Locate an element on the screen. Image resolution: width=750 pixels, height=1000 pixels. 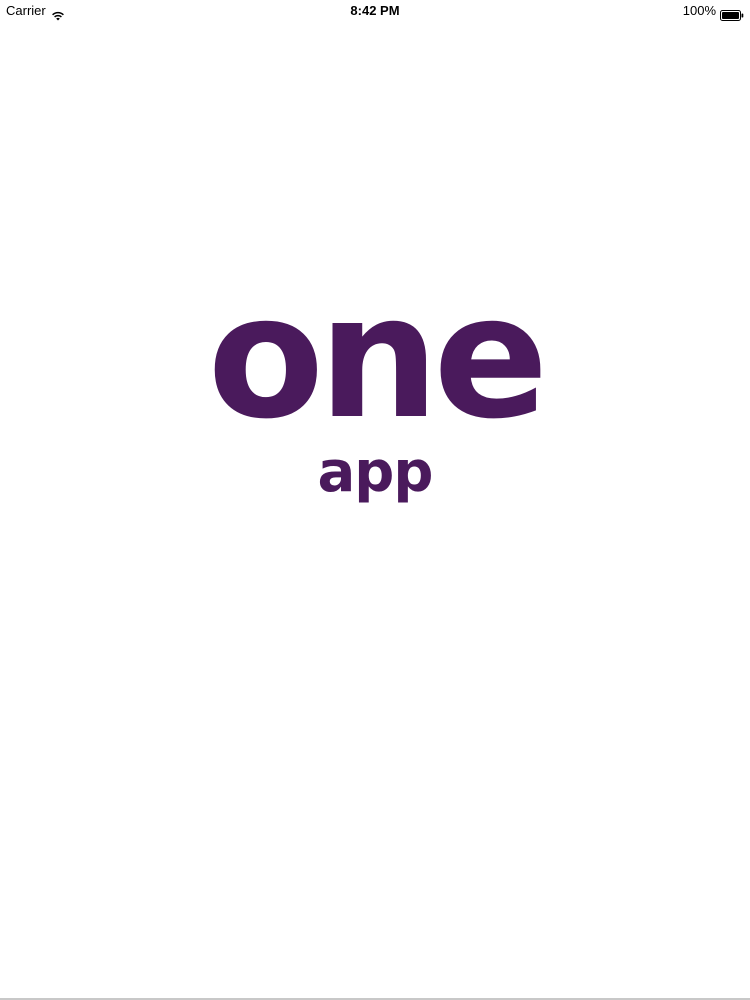
logo-subword: app is located at coordinates (375, 472).